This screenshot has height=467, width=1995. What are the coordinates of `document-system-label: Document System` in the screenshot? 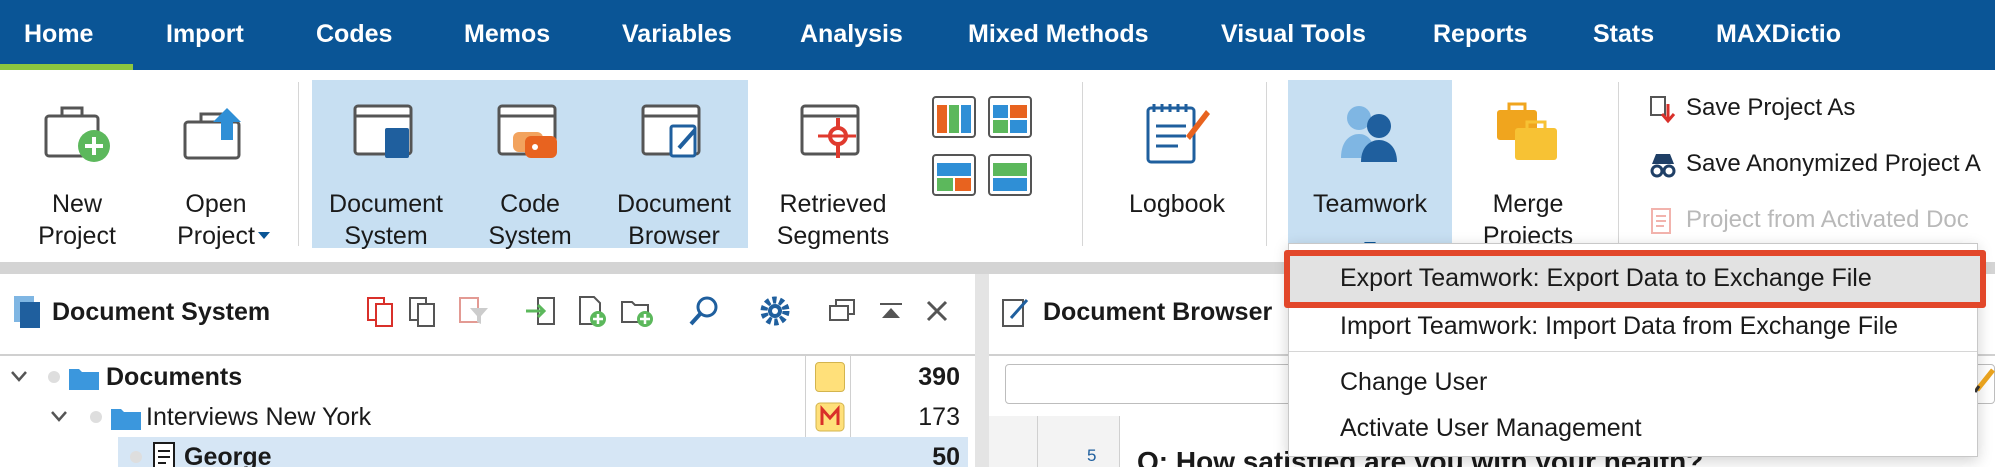 It's located at (386, 220).